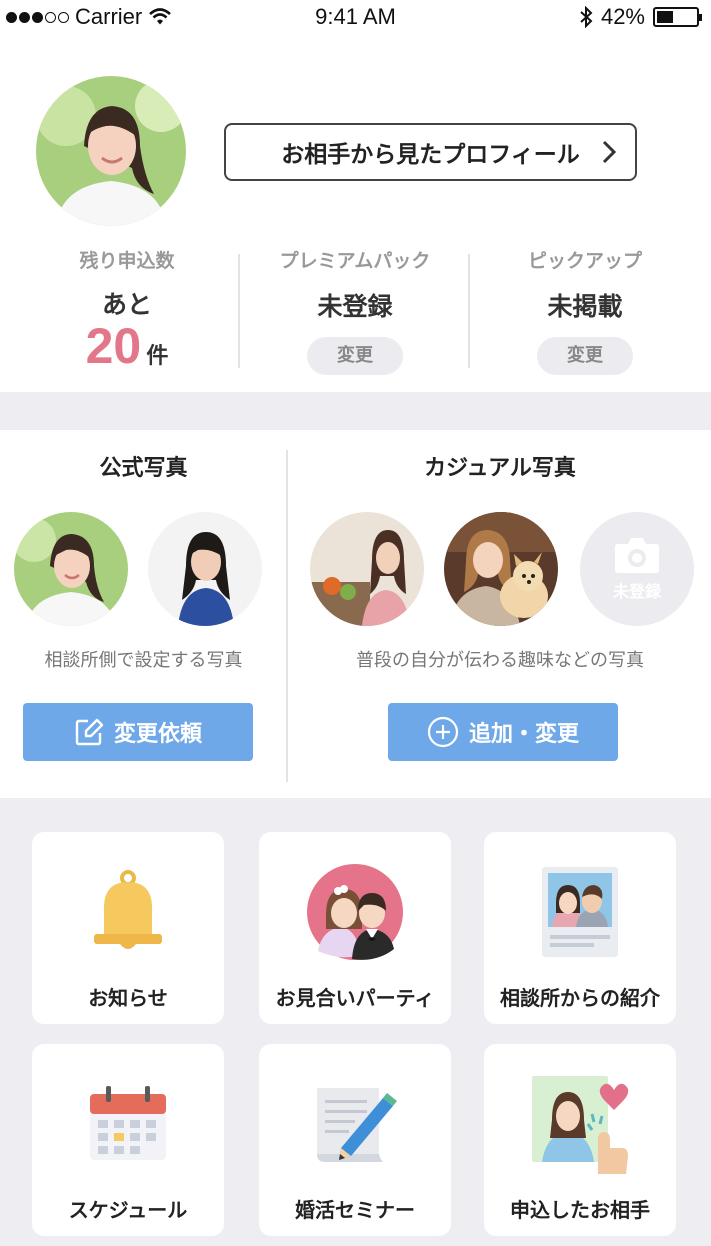 This screenshot has width=711, height=1246. Describe the element at coordinates (622, 16) in the screenshot. I see `battery-percent: 42%` at that location.